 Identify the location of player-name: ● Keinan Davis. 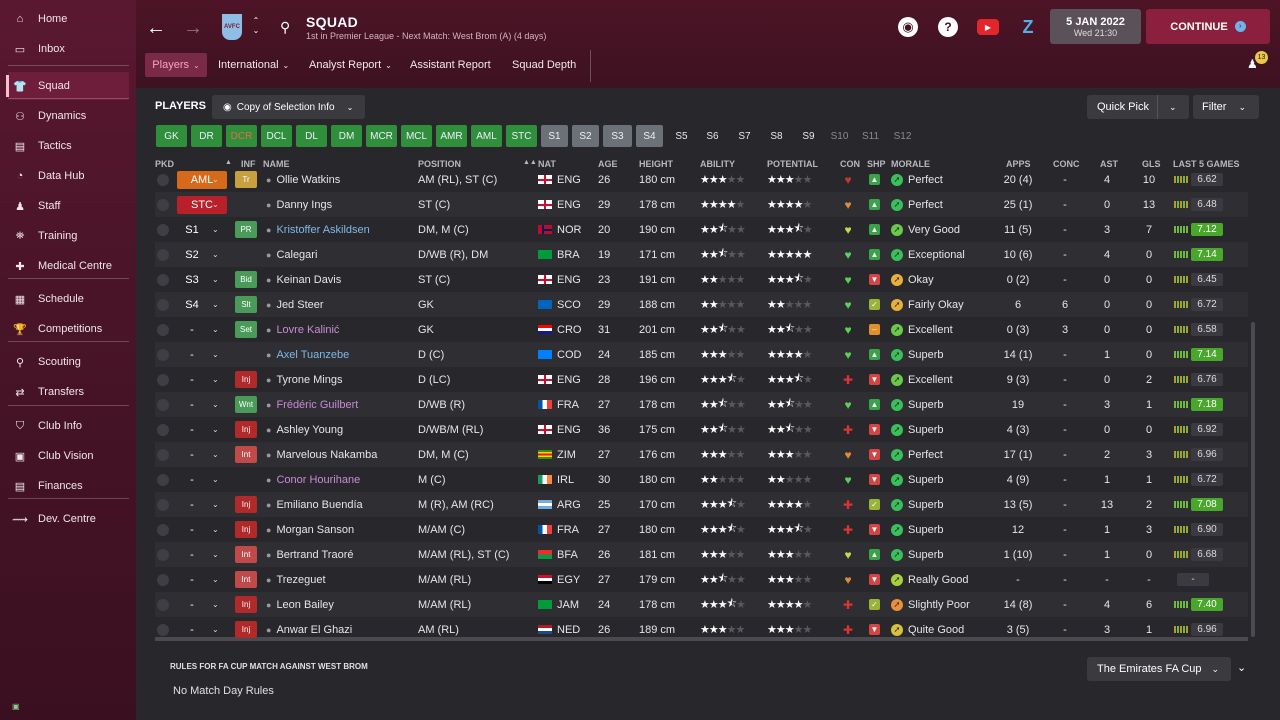
(303, 279).